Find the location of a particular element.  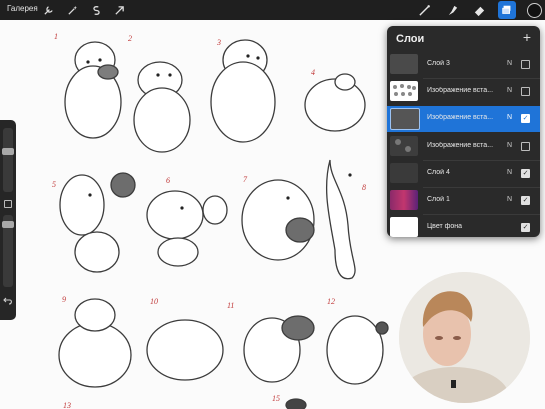

selection-icon is located at coordinates (96, 10).